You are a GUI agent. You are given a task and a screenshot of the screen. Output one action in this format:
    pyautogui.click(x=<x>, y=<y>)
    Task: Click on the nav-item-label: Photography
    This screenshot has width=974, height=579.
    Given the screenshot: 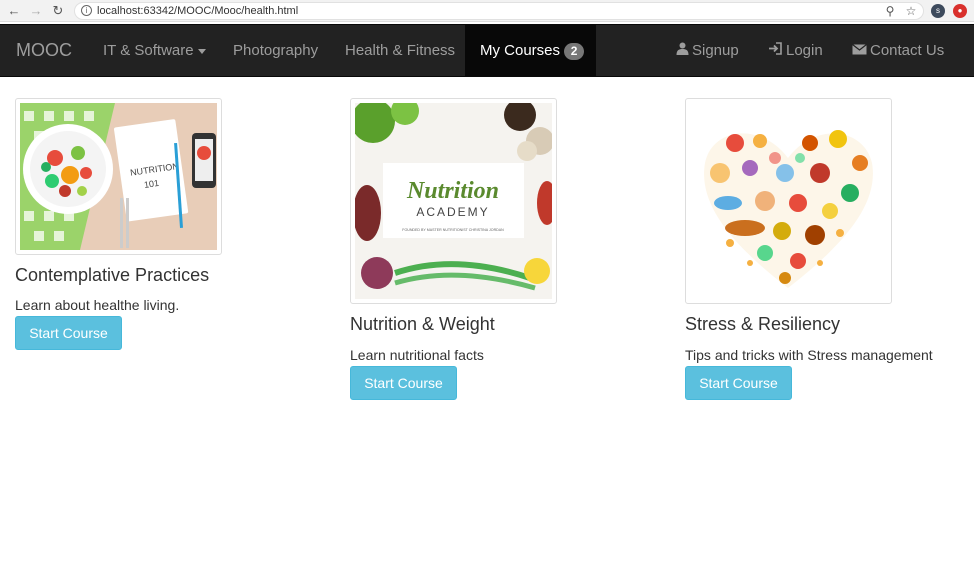 What is the action you would take?
    pyautogui.click(x=276, y=50)
    